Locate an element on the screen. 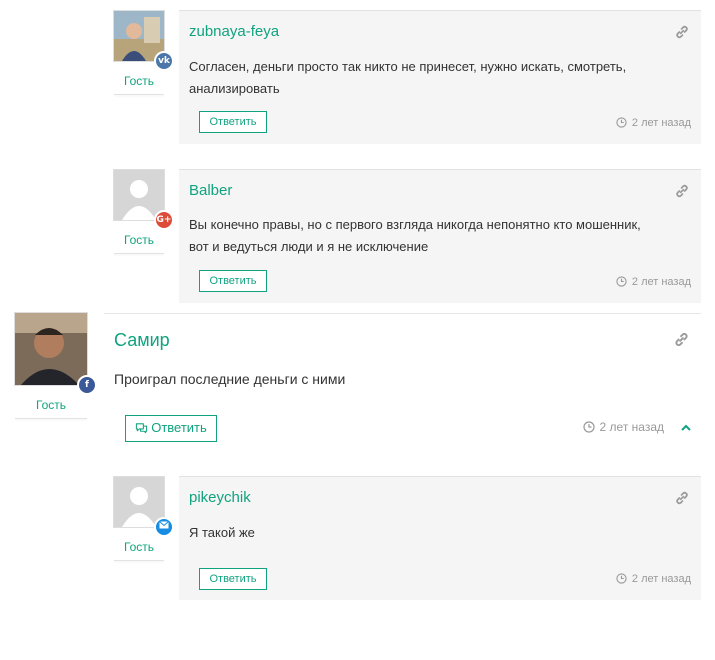  comment-author-block: f Гость is located at coordinates (55, 365).